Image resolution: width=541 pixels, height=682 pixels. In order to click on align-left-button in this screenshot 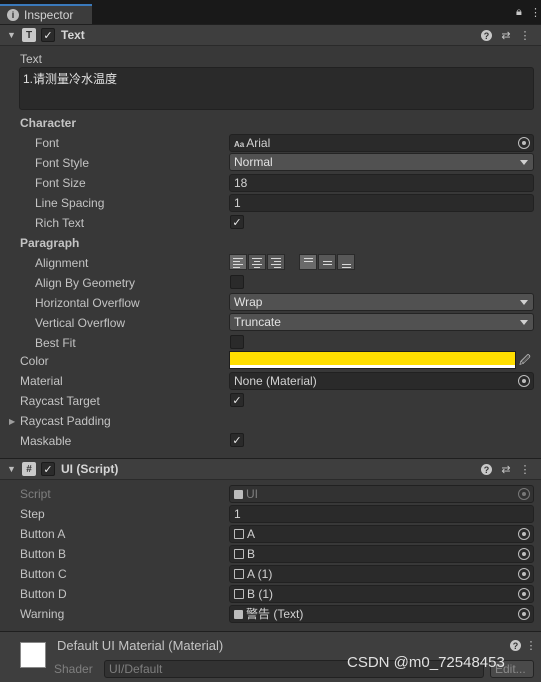, I will do `click(238, 262)`.